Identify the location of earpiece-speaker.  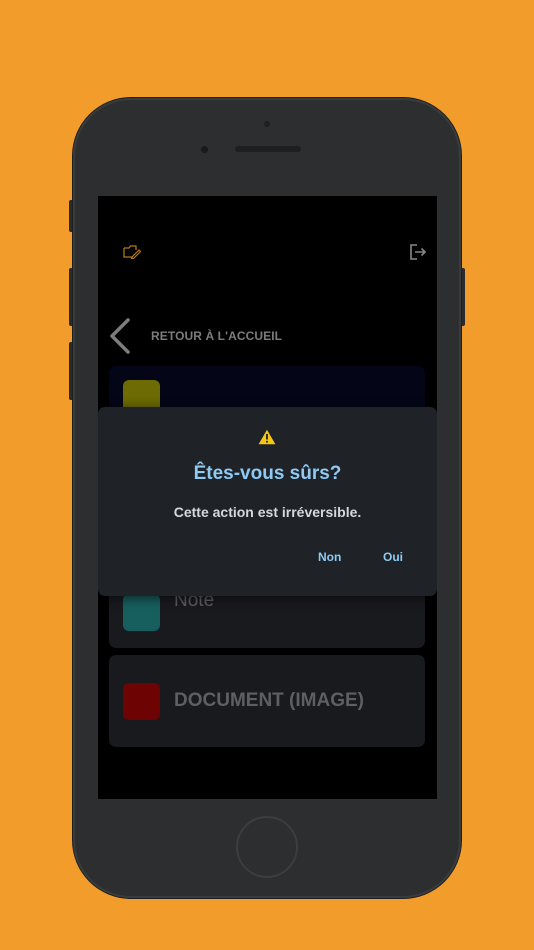
(268, 149).